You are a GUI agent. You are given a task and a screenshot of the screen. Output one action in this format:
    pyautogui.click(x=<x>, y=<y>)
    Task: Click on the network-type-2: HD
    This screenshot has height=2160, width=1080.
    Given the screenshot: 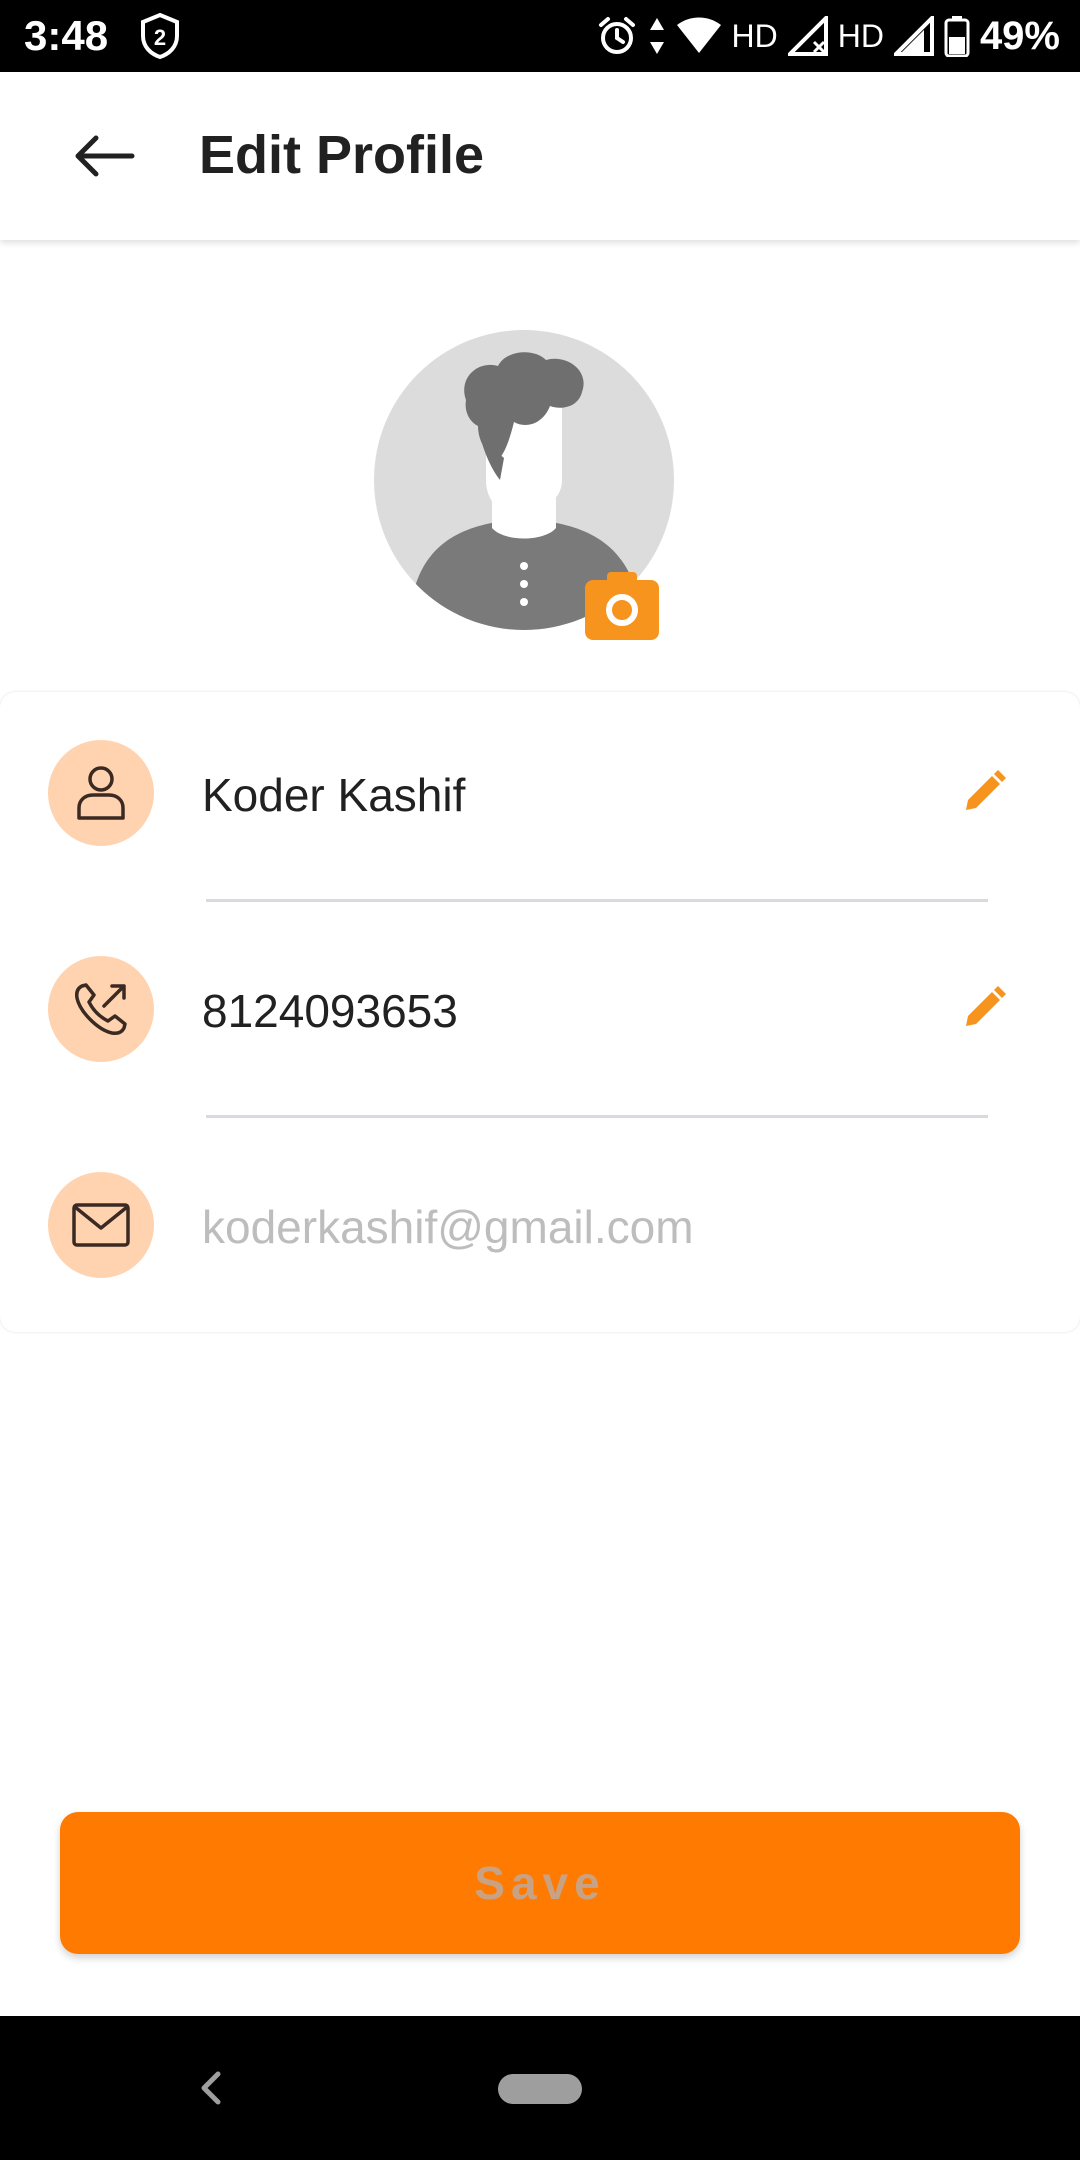 What is the action you would take?
    pyautogui.click(x=860, y=35)
    